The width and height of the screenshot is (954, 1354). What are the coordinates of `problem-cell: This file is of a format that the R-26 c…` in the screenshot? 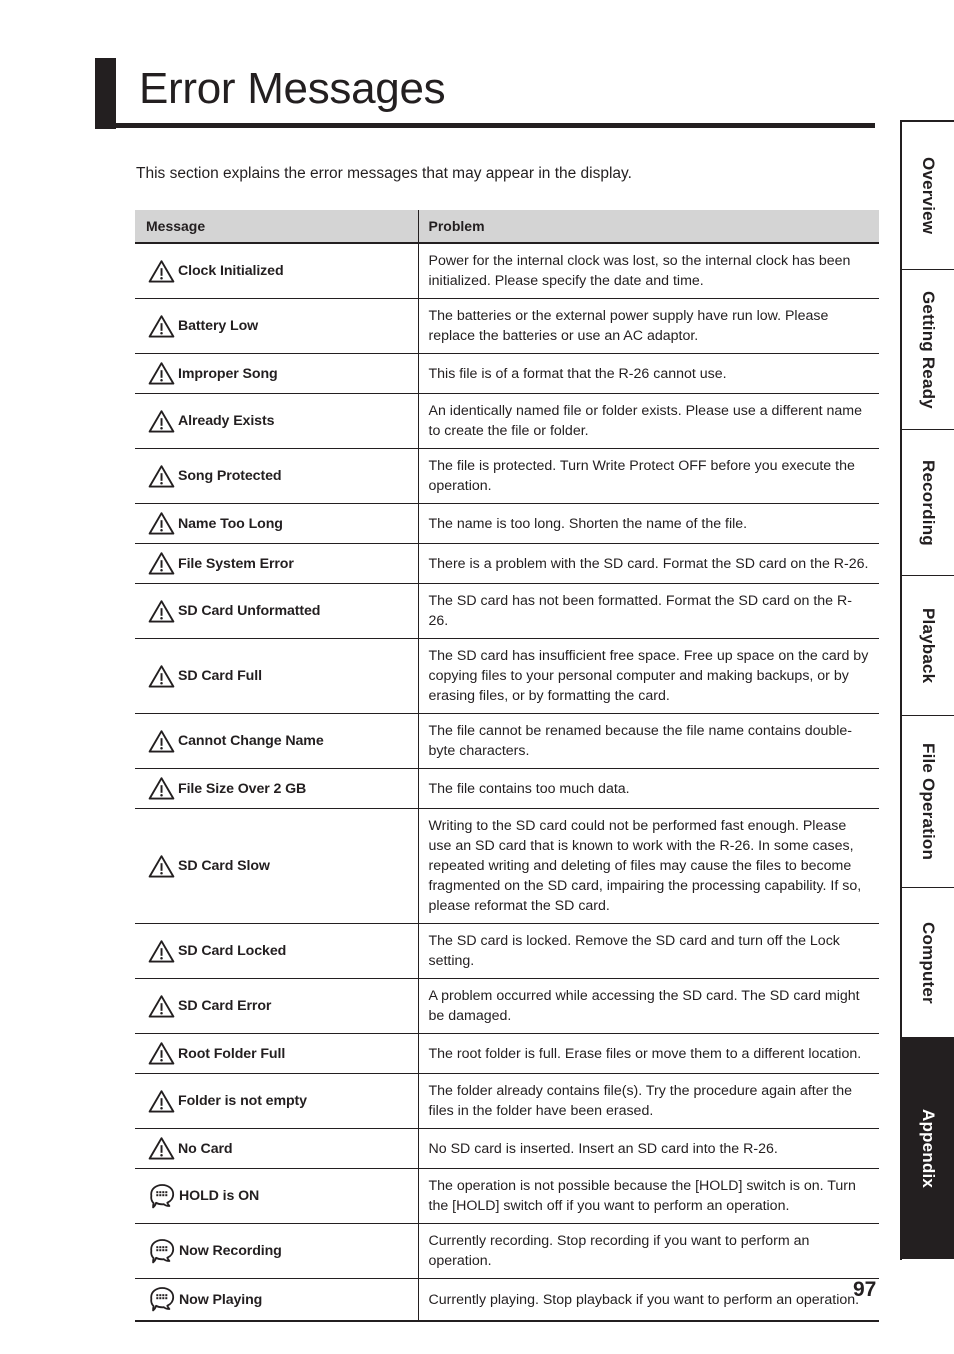 It's located at (648, 373).